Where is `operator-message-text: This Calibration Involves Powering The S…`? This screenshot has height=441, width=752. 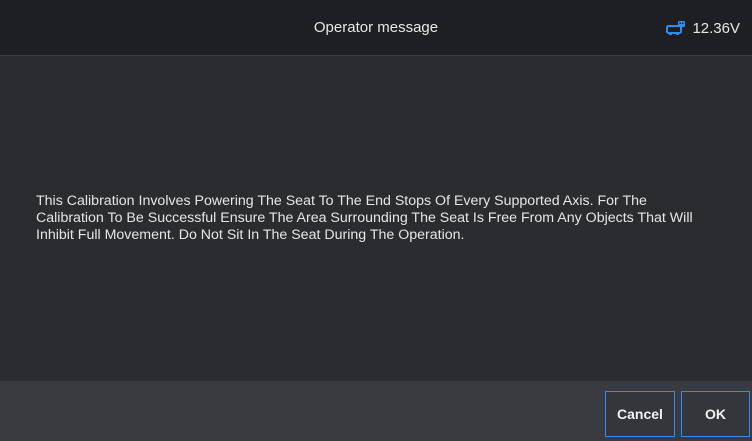
operator-message-text: This Calibration Involves Powering The S… is located at coordinates (364, 218).